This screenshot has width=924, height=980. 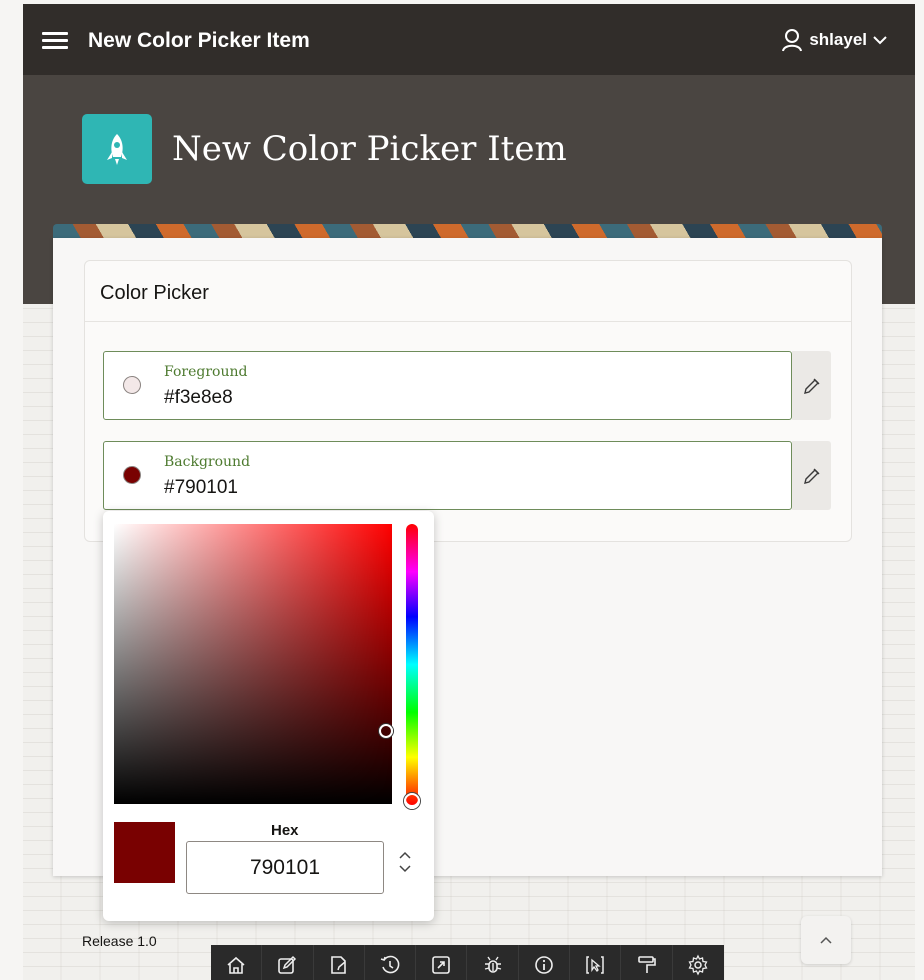 I want to click on app-title: New Color Picker Item, so click(x=199, y=41).